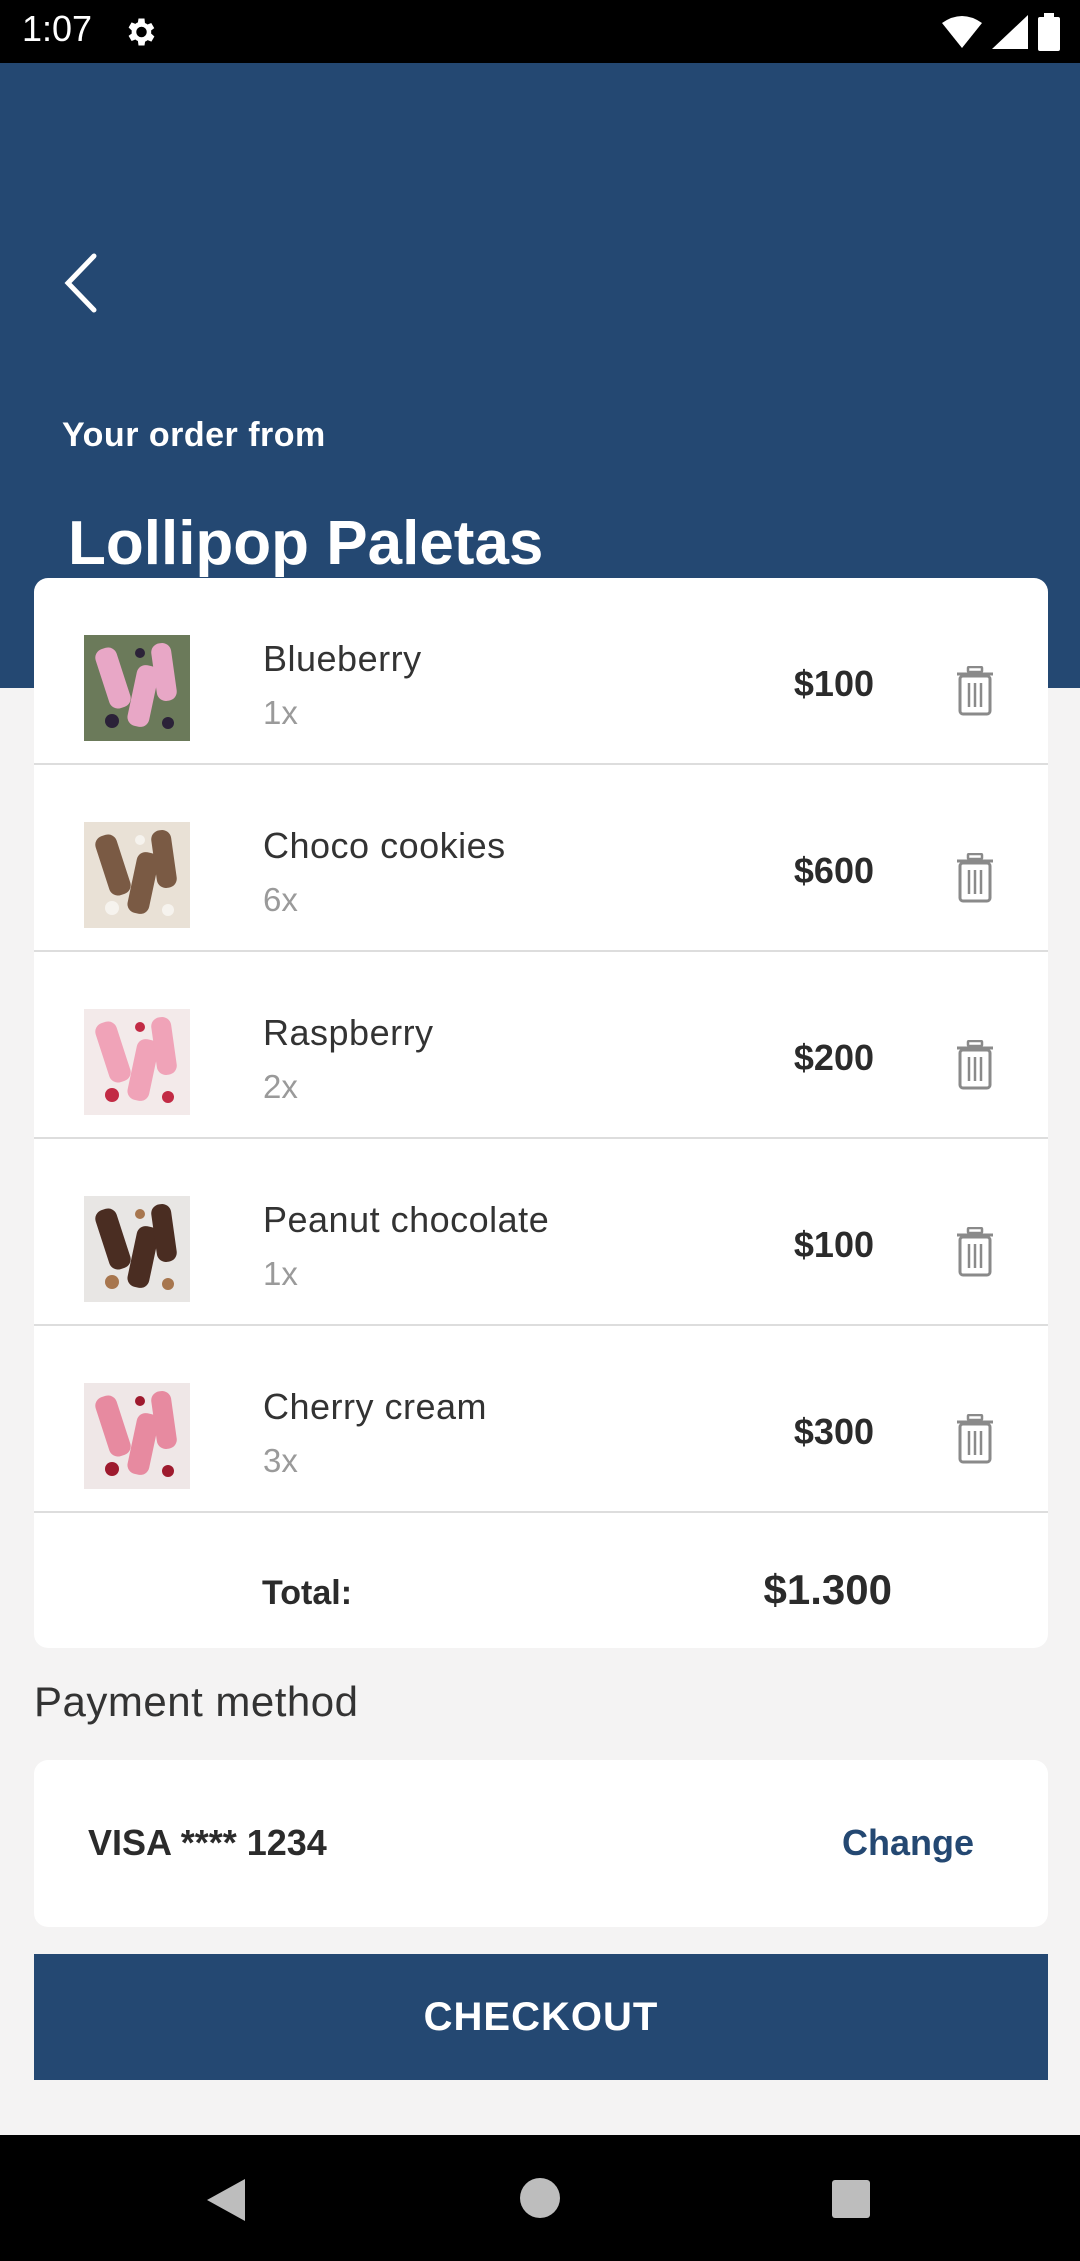 The height and width of the screenshot is (2261, 1080). Describe the element at coordinates (833, 870) in the screenshot. I see `item-price: $600` at that location.